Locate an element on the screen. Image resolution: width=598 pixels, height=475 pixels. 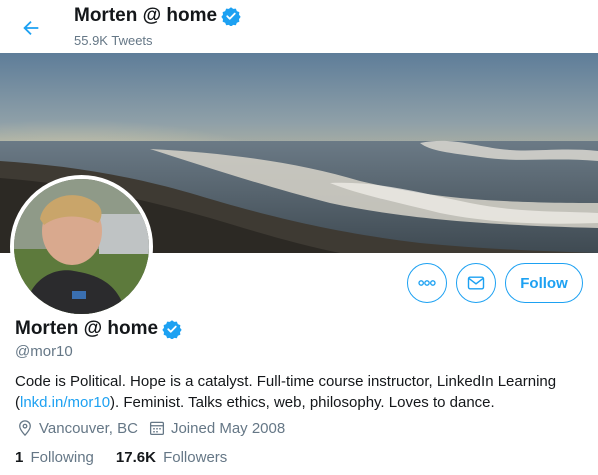
back-button is located at coordinates (31, 28).